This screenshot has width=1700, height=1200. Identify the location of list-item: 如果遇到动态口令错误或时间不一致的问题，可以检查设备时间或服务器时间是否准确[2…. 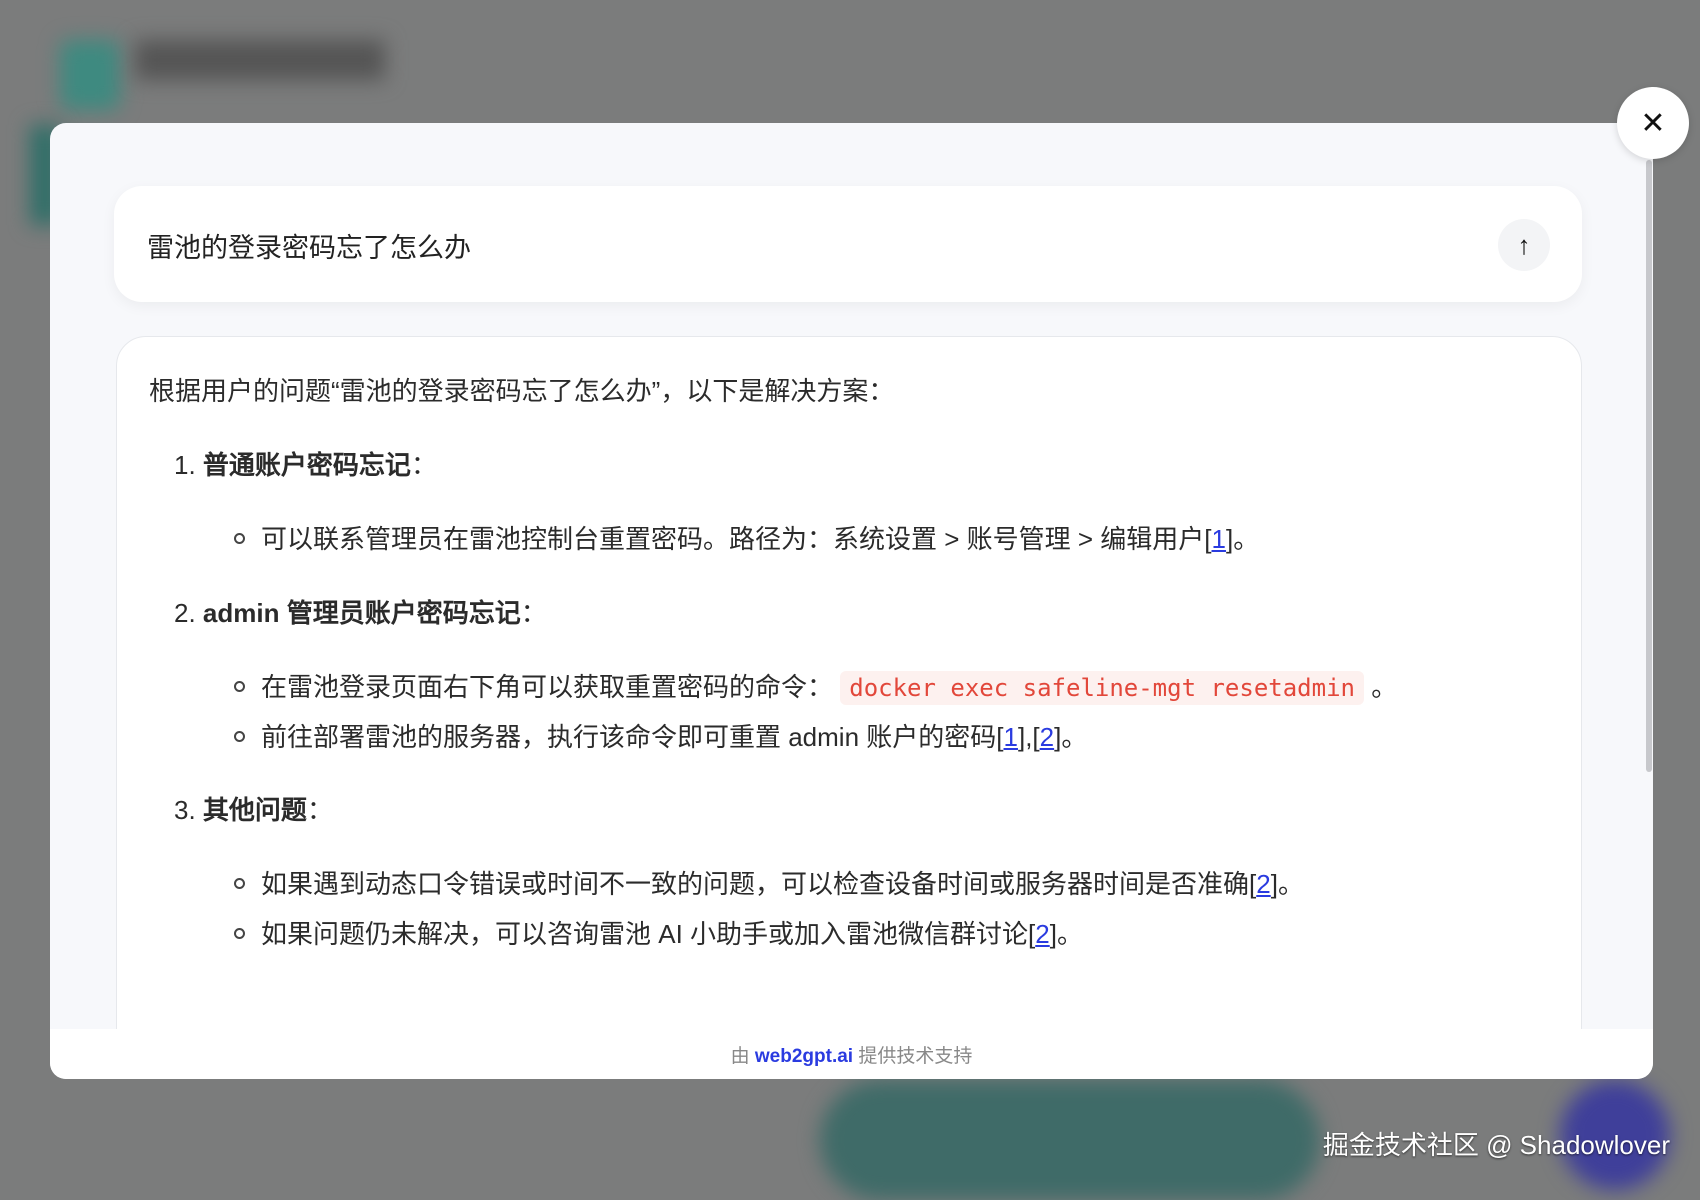
(769, 884).